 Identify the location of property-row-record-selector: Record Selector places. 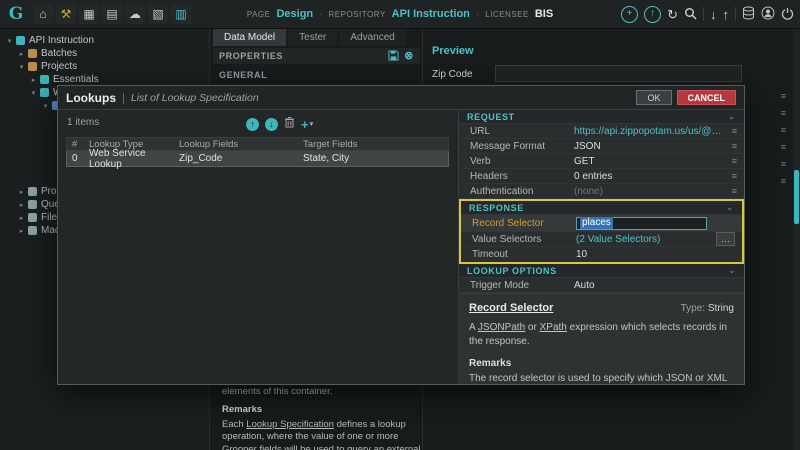
(601, 223).